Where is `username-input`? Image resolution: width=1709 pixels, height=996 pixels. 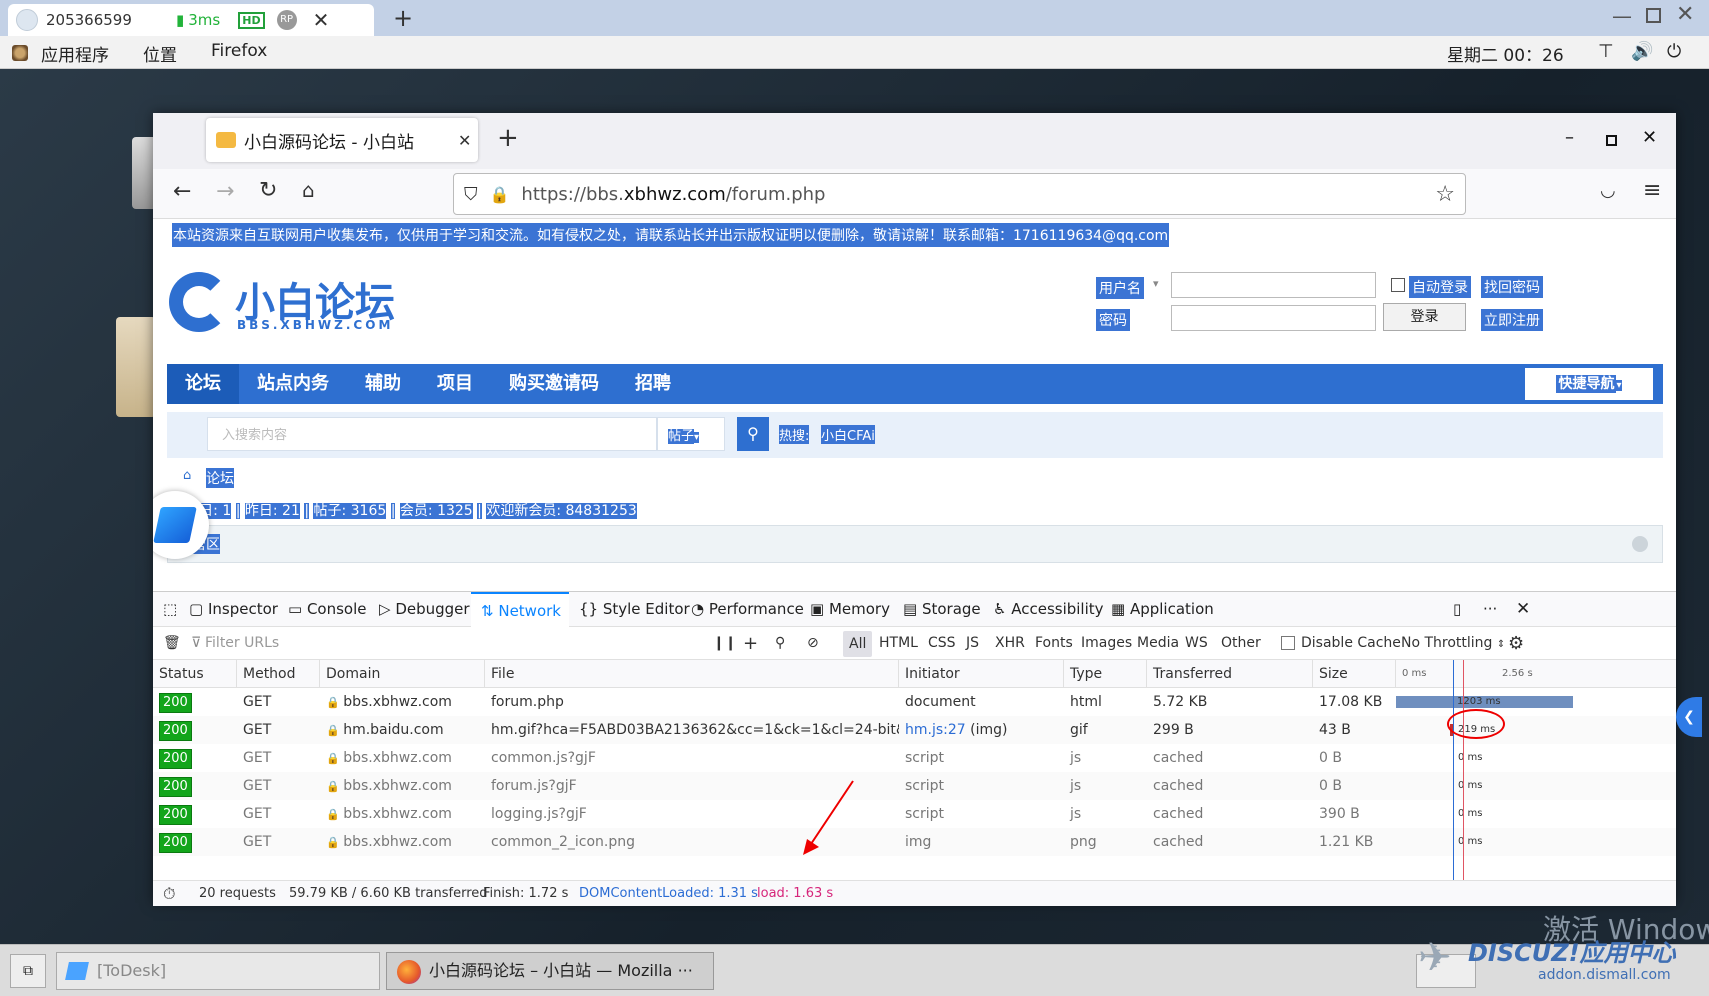
username-input is located at coordinates (1273, 285).